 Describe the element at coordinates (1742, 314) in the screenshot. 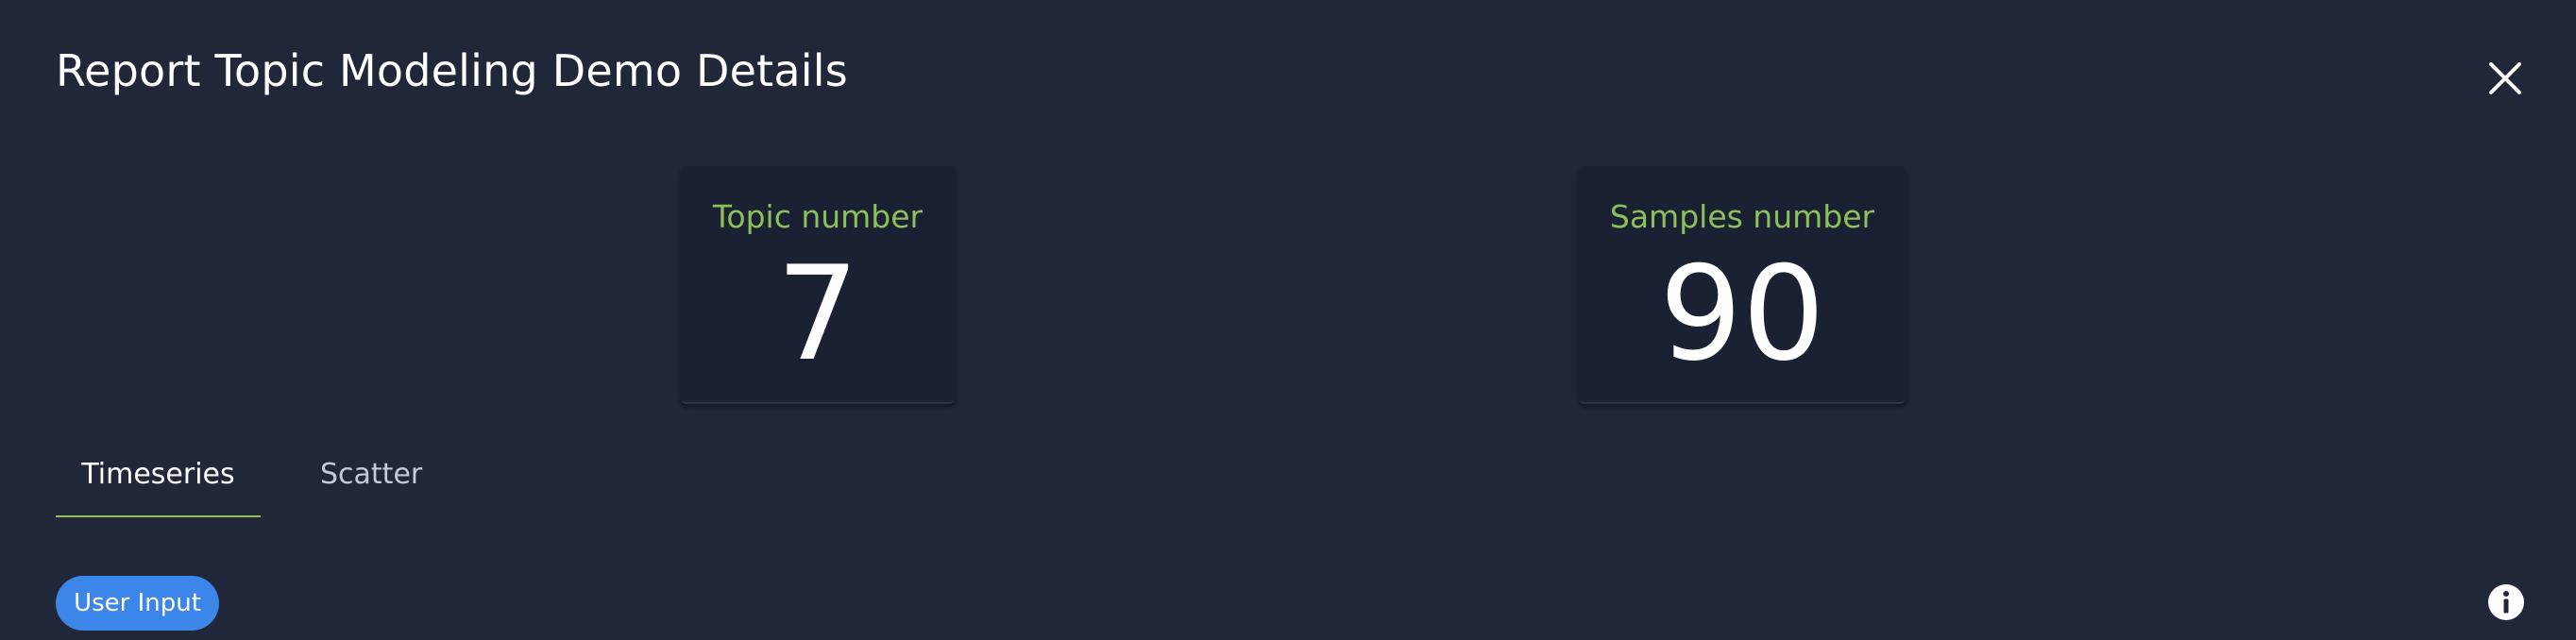

I see `samples-number-value: 90` at that location.